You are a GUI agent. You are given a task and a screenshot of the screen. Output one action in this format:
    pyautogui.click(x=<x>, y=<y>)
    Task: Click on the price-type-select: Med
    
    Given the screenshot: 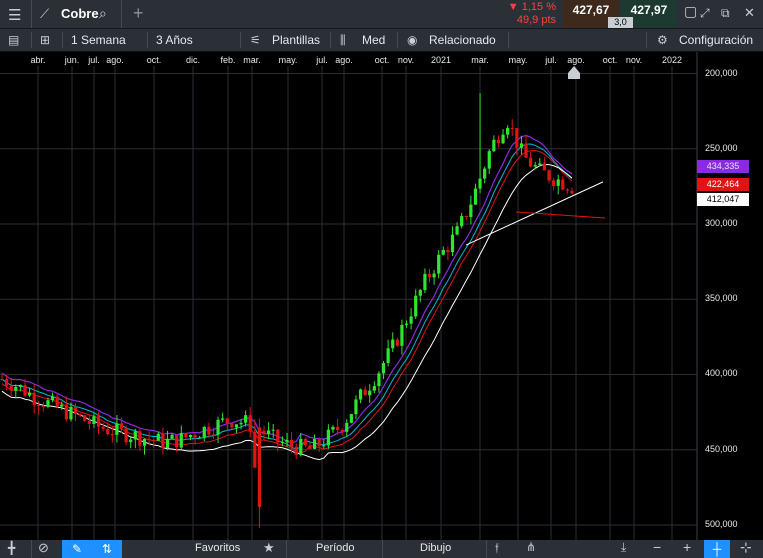 What is the action you would take?
    pyautogui.click(x=373, y=40)
    